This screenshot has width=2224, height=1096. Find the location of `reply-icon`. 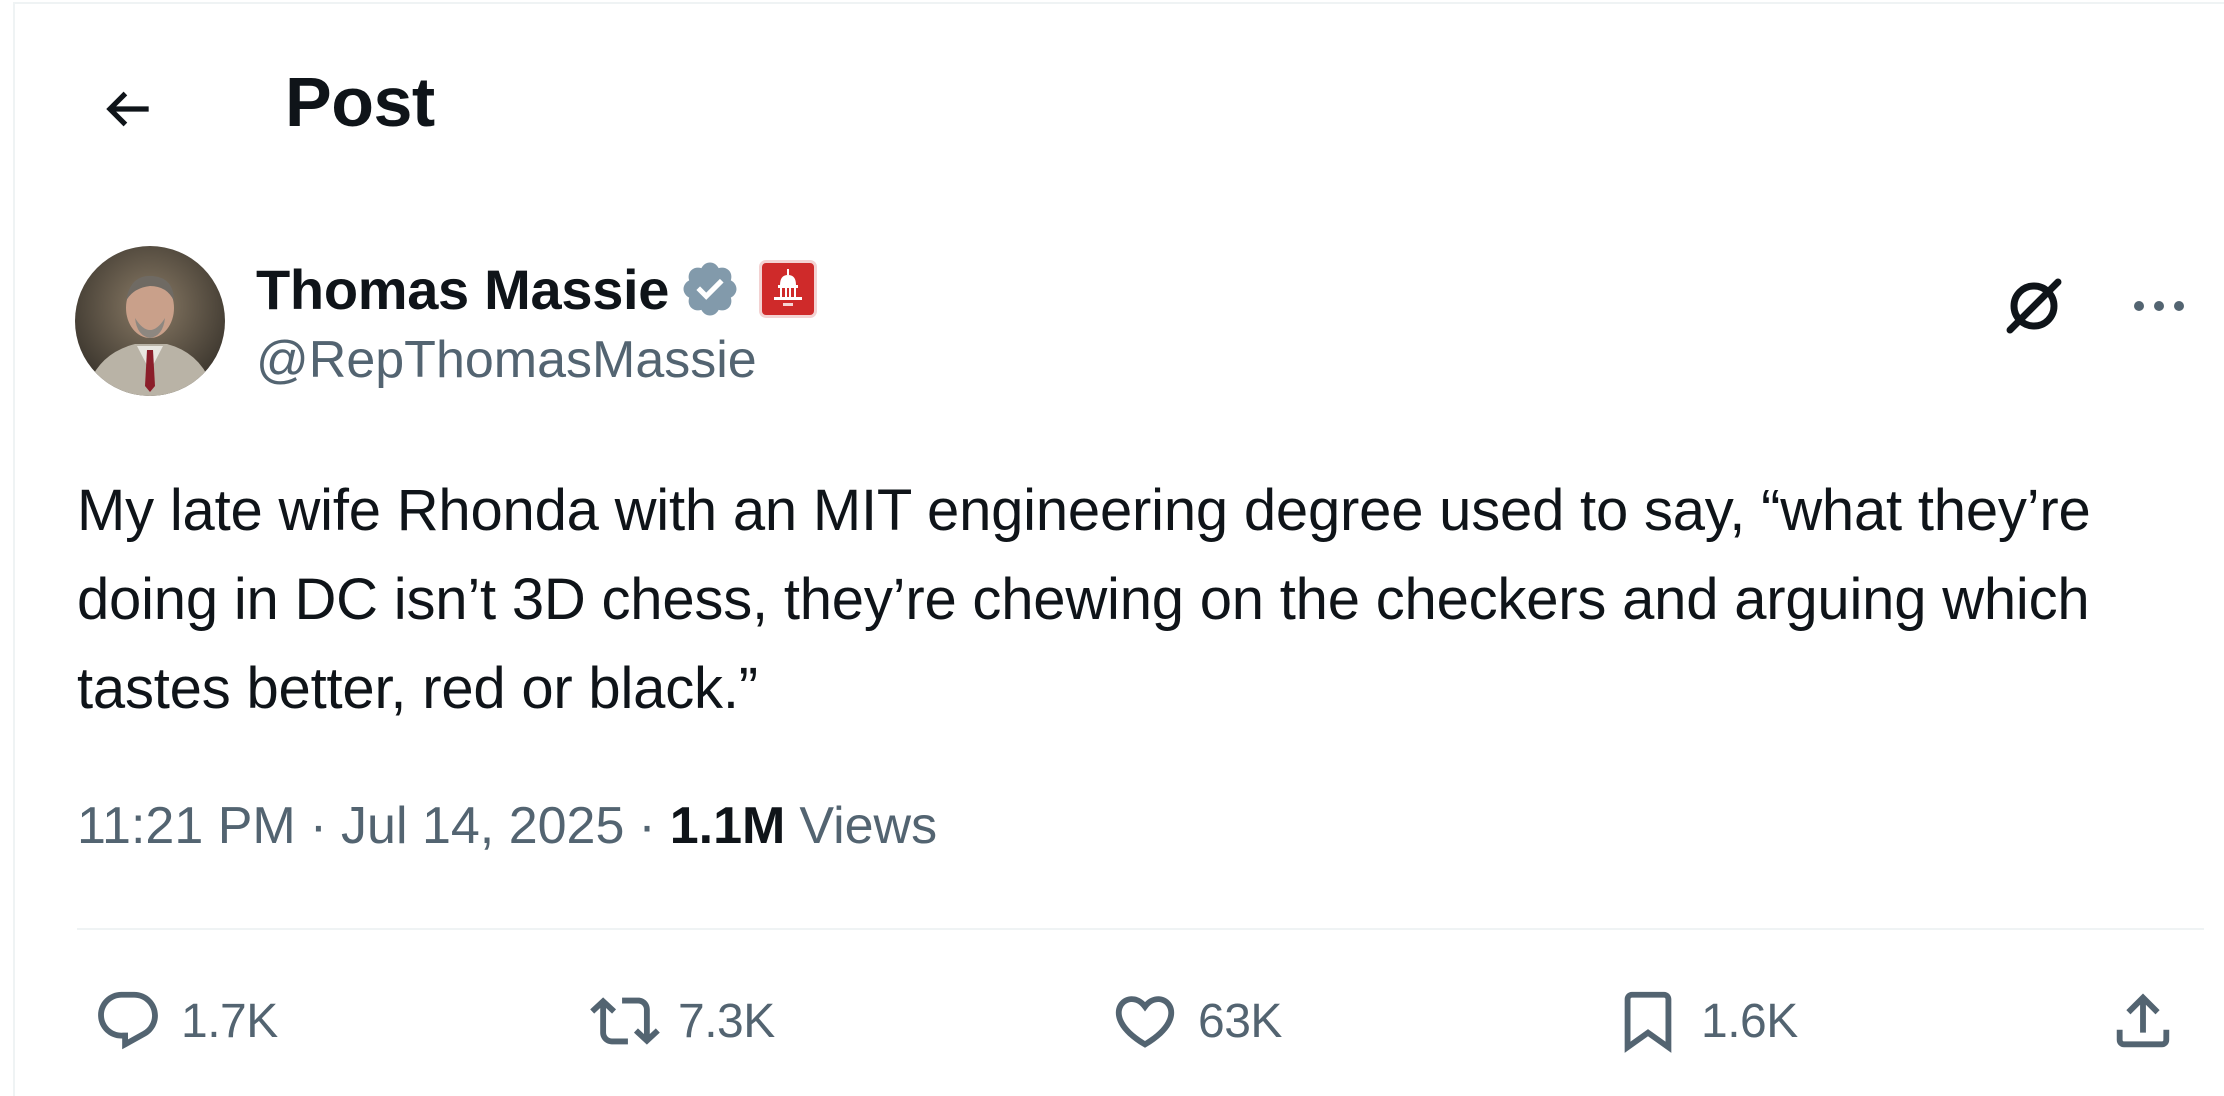

reply-icon is located at coordinates (128, 1020).